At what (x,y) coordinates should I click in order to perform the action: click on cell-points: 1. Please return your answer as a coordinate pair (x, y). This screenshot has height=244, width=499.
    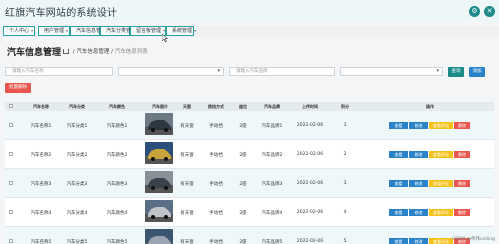
    Looking at the image, I should click on (345, 125).